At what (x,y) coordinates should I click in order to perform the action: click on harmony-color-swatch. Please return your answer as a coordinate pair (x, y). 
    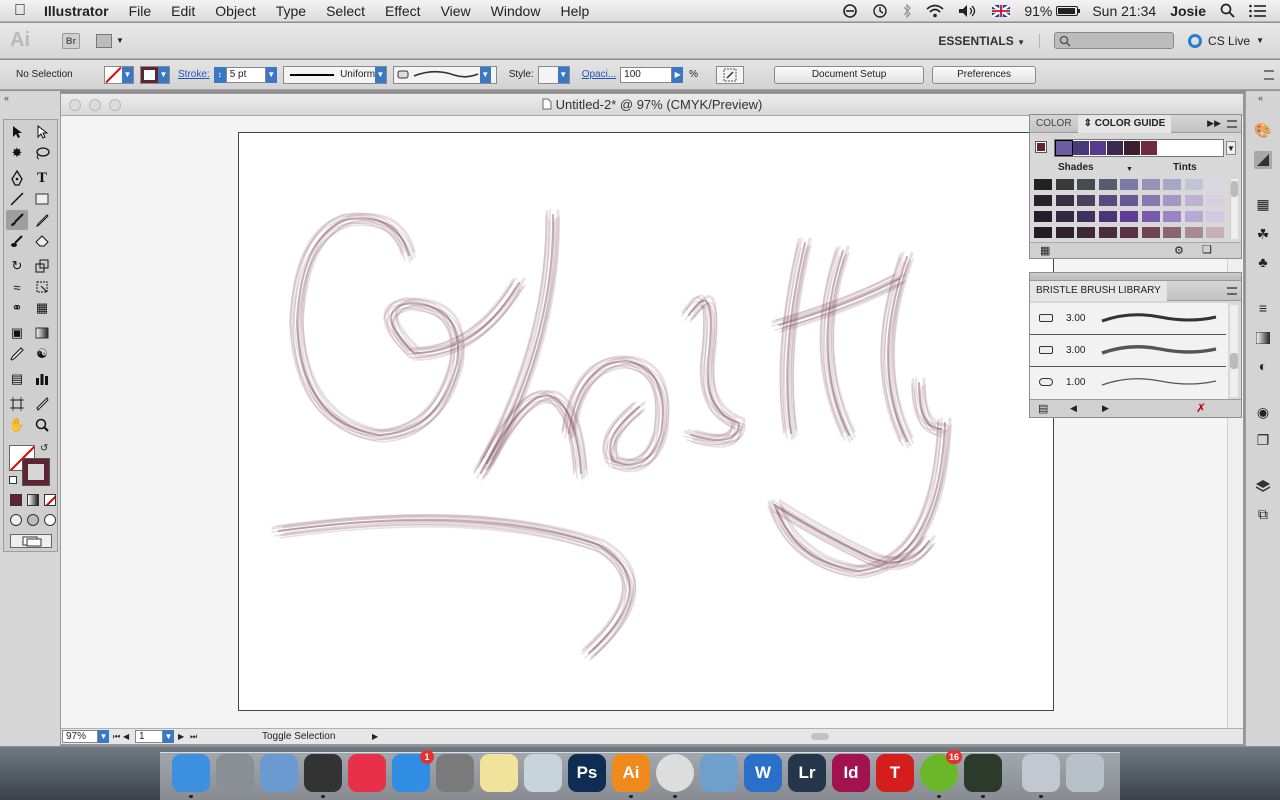
    Looking at the image, I should click on (1098, 148).